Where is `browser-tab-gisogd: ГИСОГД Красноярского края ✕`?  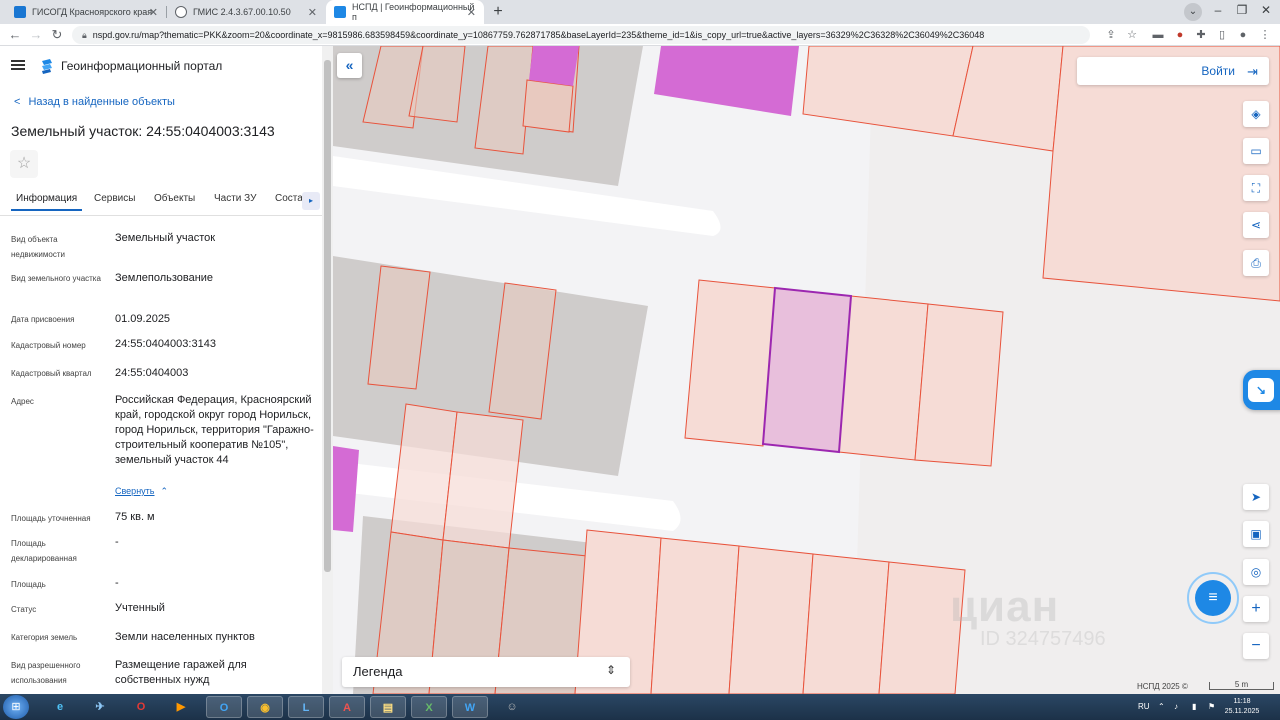 browser-tab-gisogd: ГИСОГД Красноярского края ✕ is located at coordinates (86, 12).